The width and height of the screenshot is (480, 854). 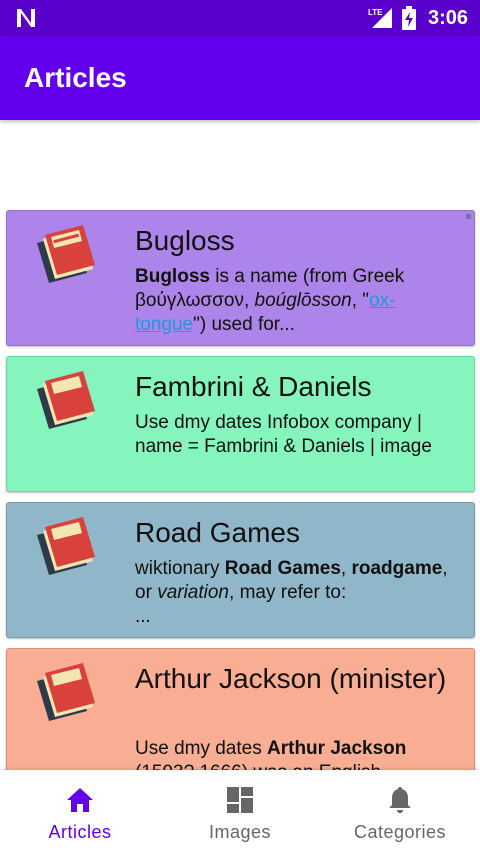 I want to click on bell-icon, so click(x=400, y=800).